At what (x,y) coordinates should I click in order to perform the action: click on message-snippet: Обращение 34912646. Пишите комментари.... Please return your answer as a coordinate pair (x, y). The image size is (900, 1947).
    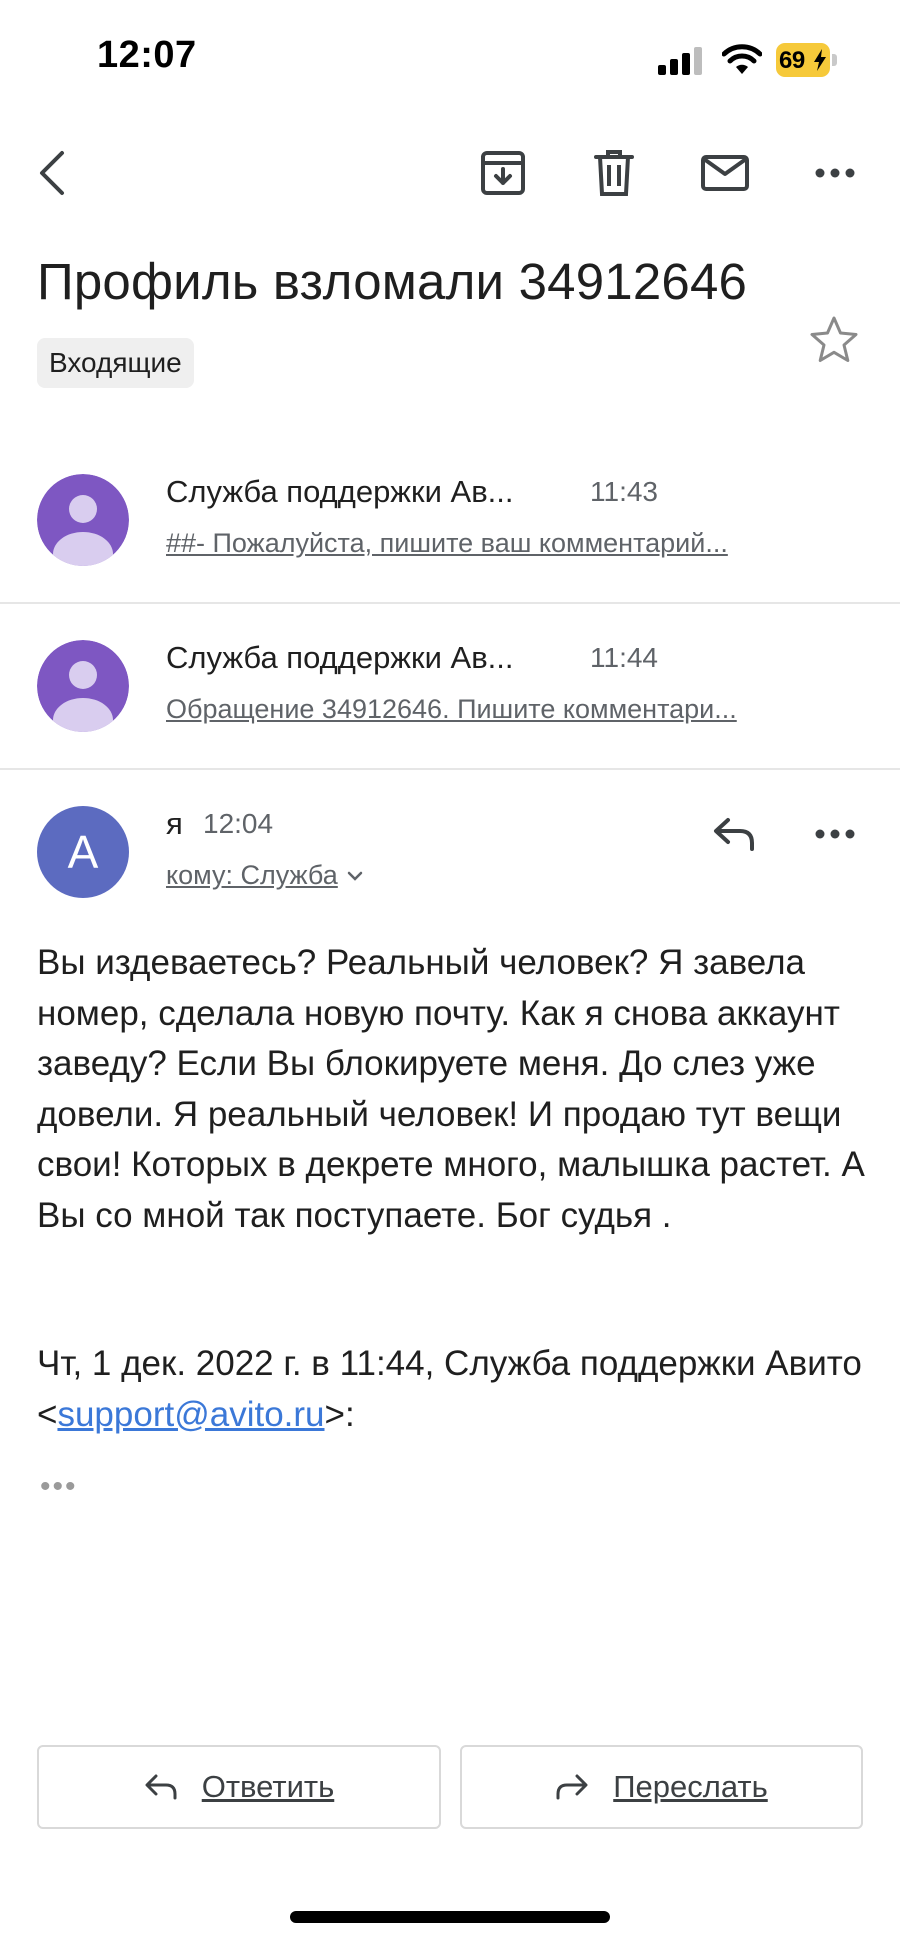
    Looking at the image, I should click on (451, 709).